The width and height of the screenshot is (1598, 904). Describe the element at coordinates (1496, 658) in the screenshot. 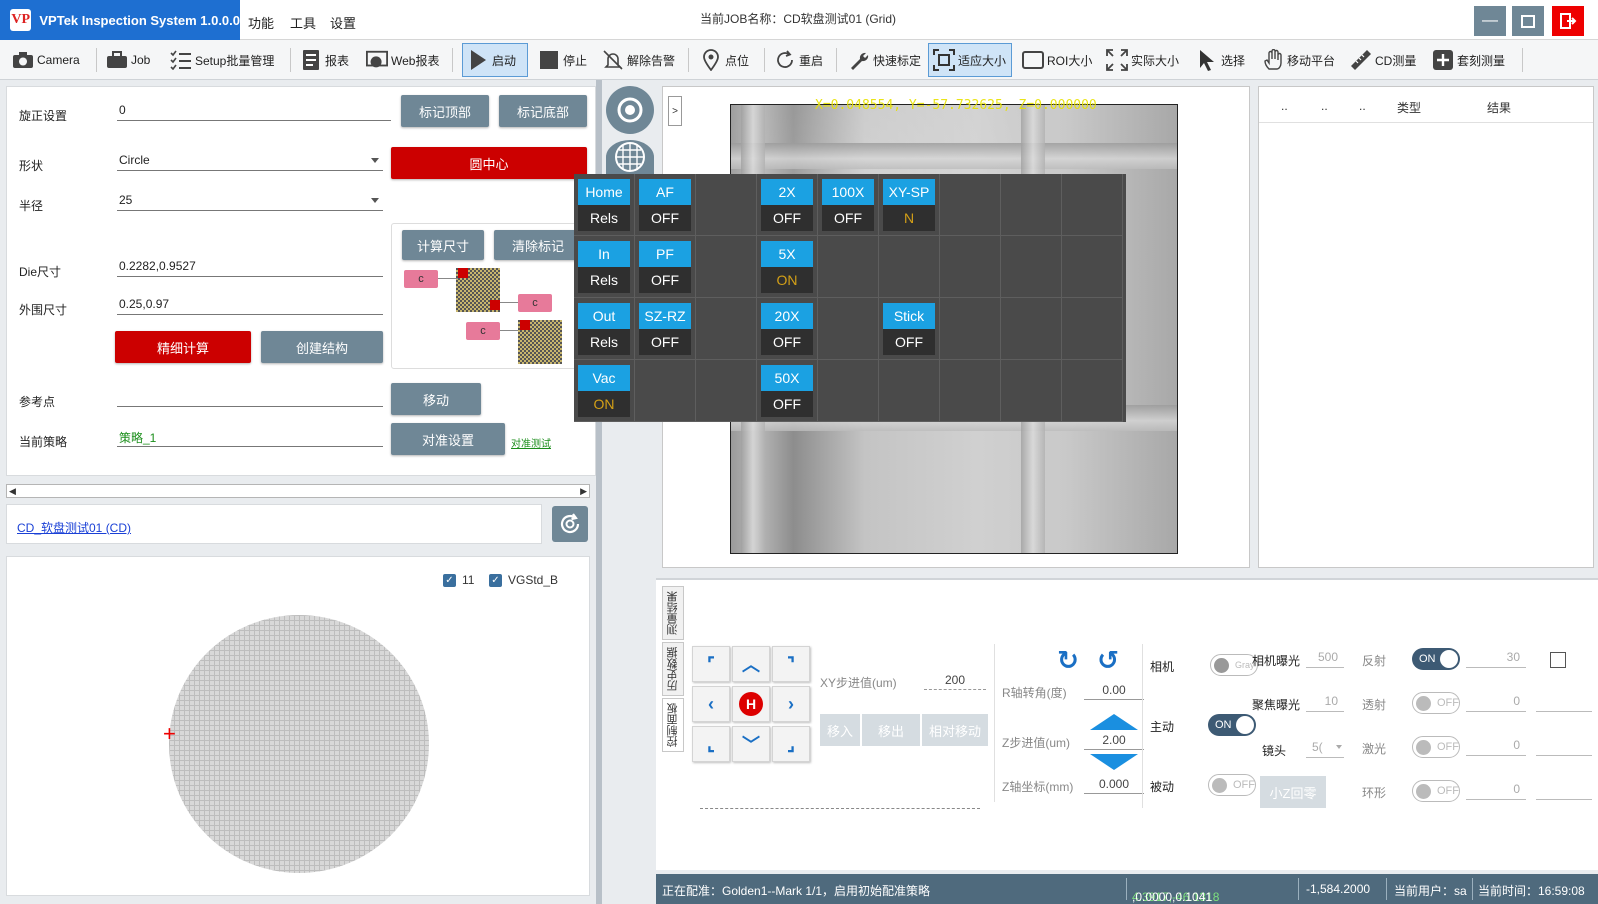

I see `reflect-light-input: 30` at that location.